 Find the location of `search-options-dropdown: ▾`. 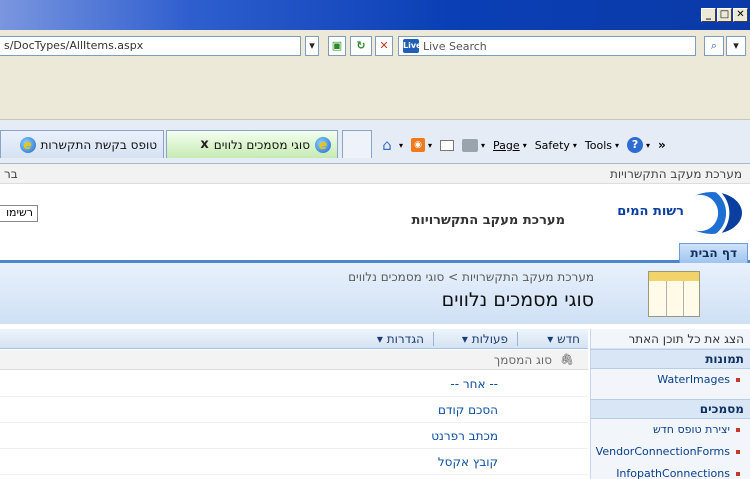

search-options-dropdown: ▾ is located at coordinates (736, 46).